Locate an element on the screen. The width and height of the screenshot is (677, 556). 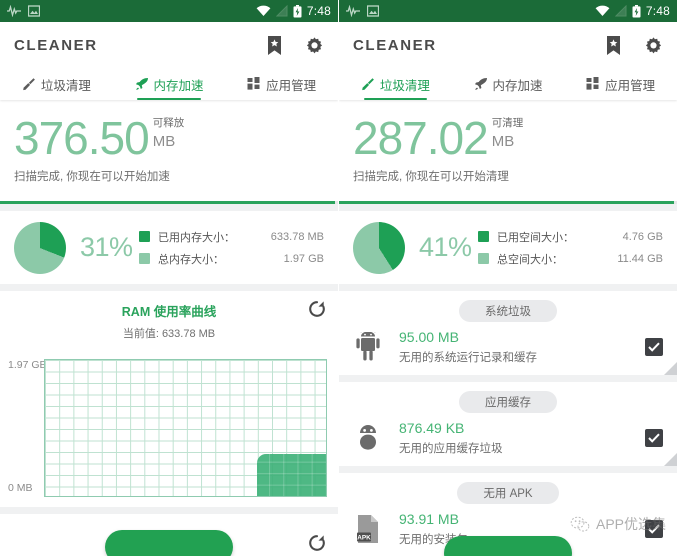
status-bar-left-icons is located at coordinates (24, 11).